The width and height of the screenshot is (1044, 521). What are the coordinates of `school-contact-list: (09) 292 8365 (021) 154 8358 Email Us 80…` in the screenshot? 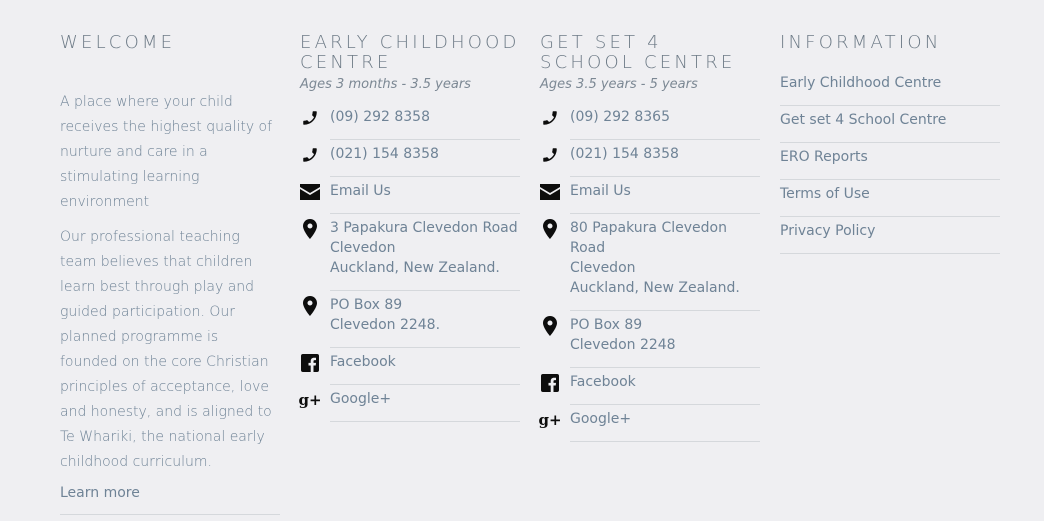 It's located at (649, 272).